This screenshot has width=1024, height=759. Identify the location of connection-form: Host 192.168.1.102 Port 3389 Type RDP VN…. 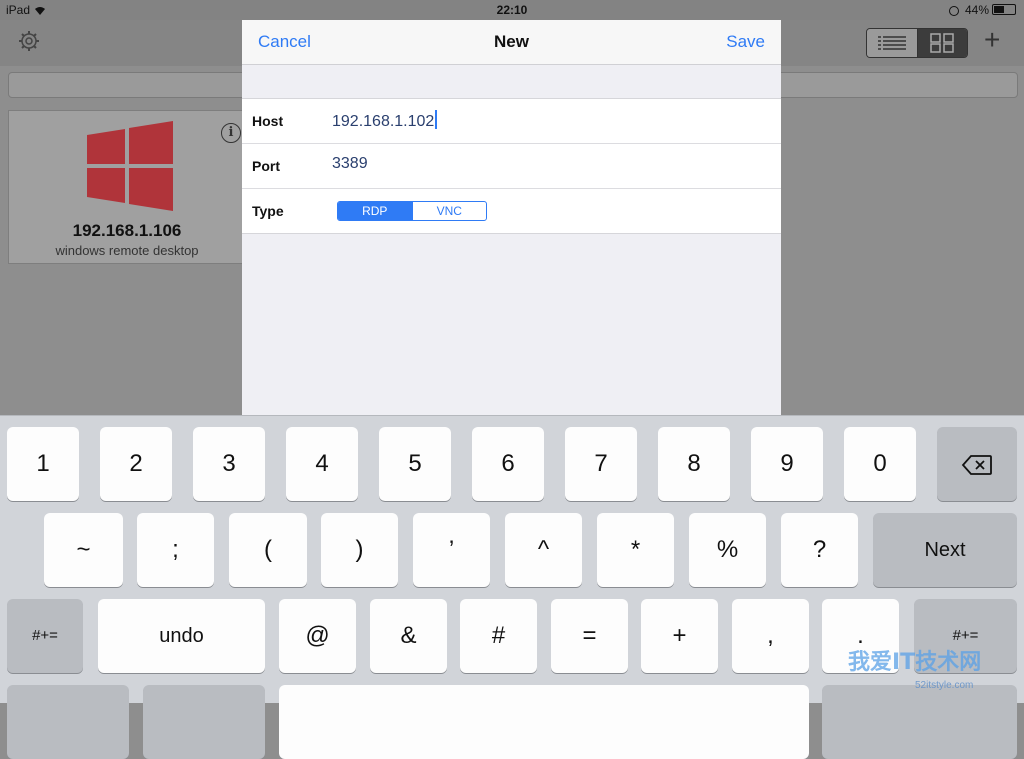
(511, 166).